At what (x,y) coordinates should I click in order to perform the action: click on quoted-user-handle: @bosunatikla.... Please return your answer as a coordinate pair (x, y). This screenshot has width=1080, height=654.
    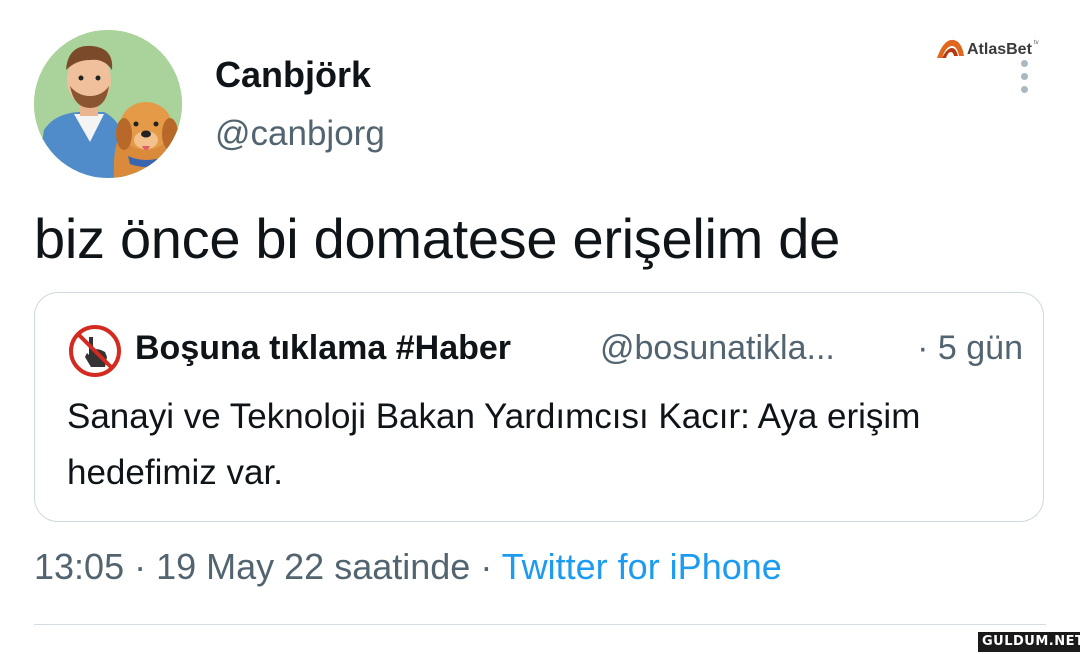
    Looking at the image, I should click on (717, 348).